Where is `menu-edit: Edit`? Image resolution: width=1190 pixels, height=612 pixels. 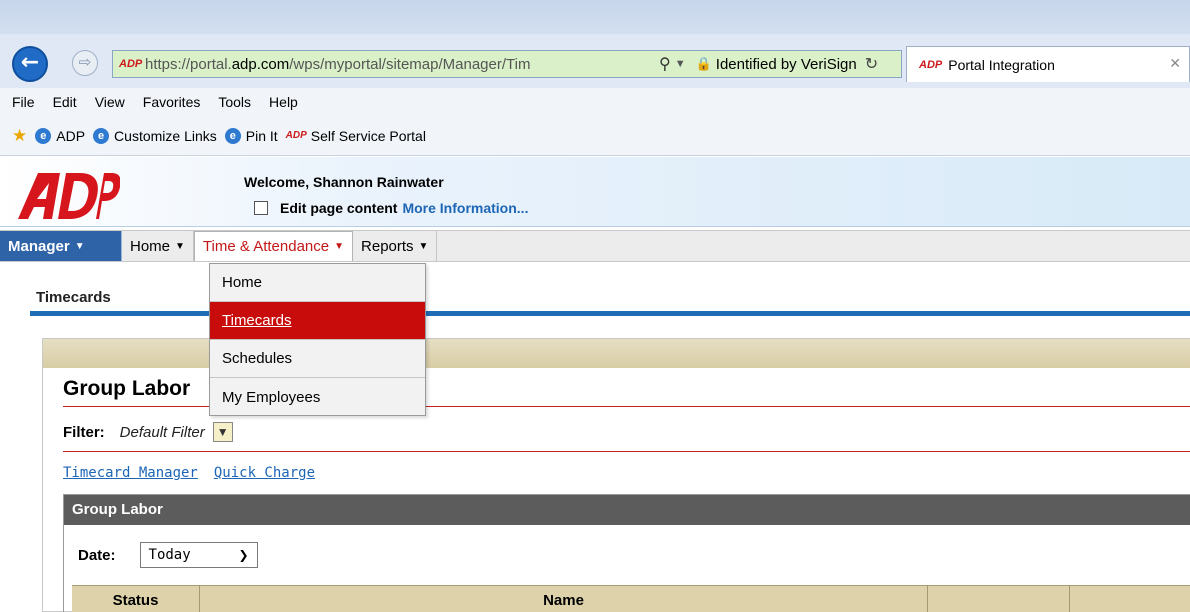 menu-edit: Edit is located at coordinates (65, 102).